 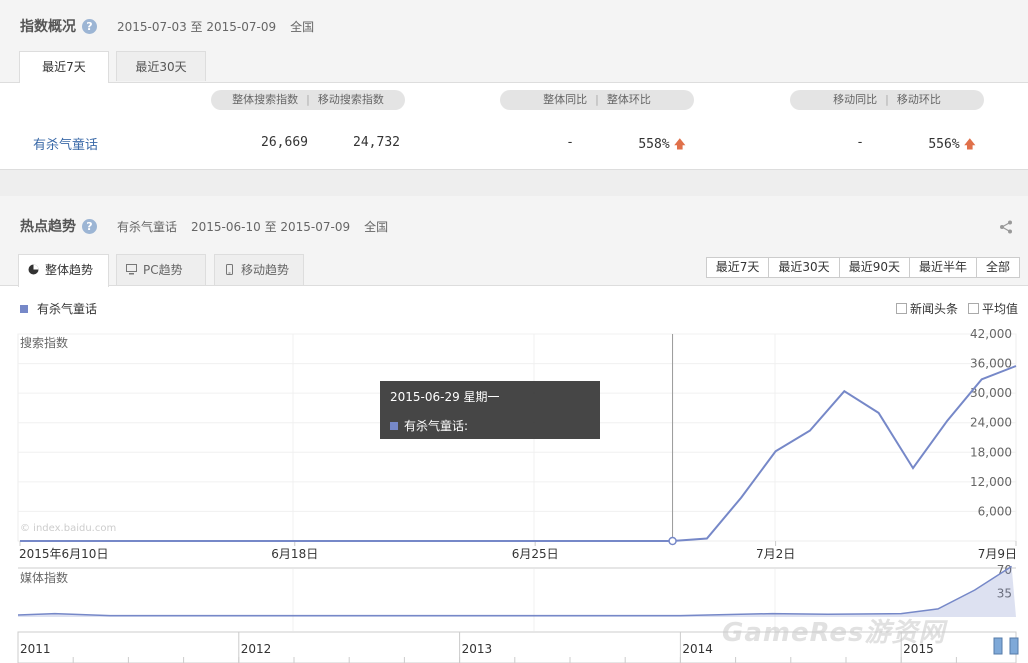 I want to click on x-tick-label: 2015年6月10日, so click(x=63, y=554).